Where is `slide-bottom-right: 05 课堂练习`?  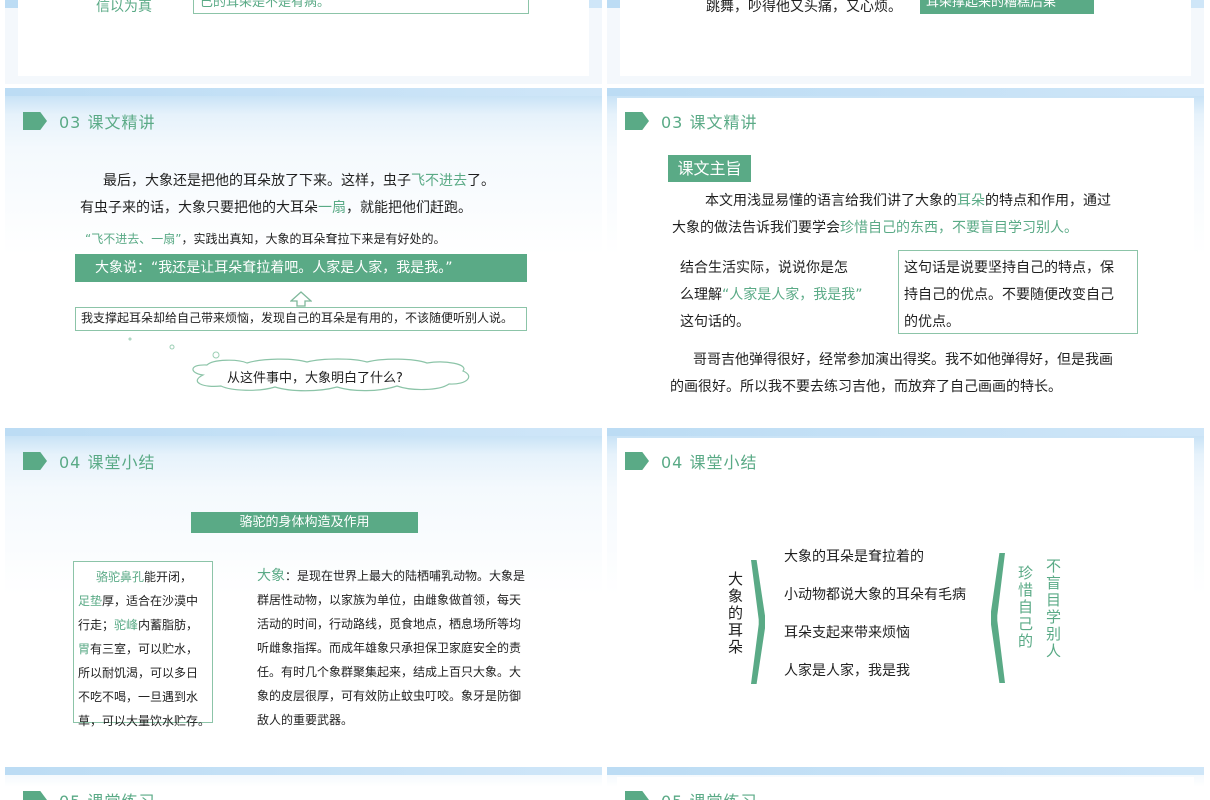
slide-bottom-right: 05 课堂练习 is located at coordinates (905, 783).